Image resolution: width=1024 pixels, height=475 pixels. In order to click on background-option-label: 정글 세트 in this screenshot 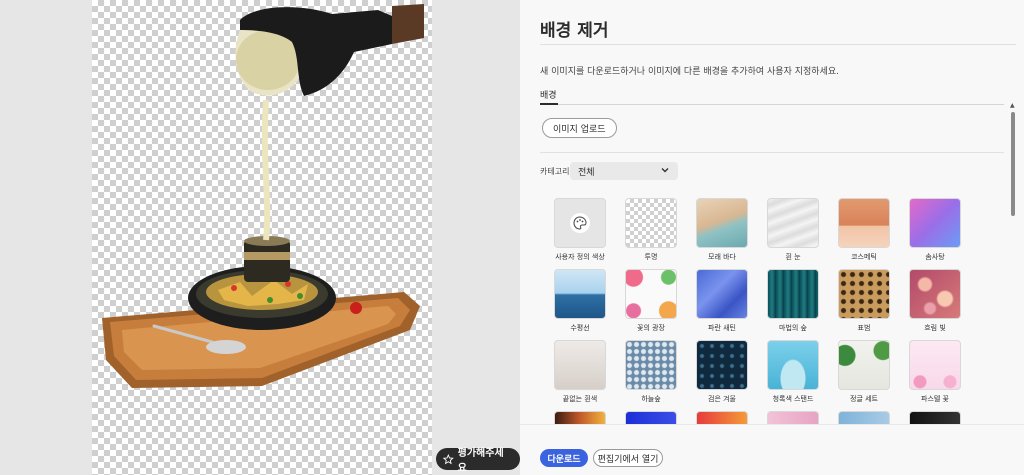, I will do `click(864, 399)`.